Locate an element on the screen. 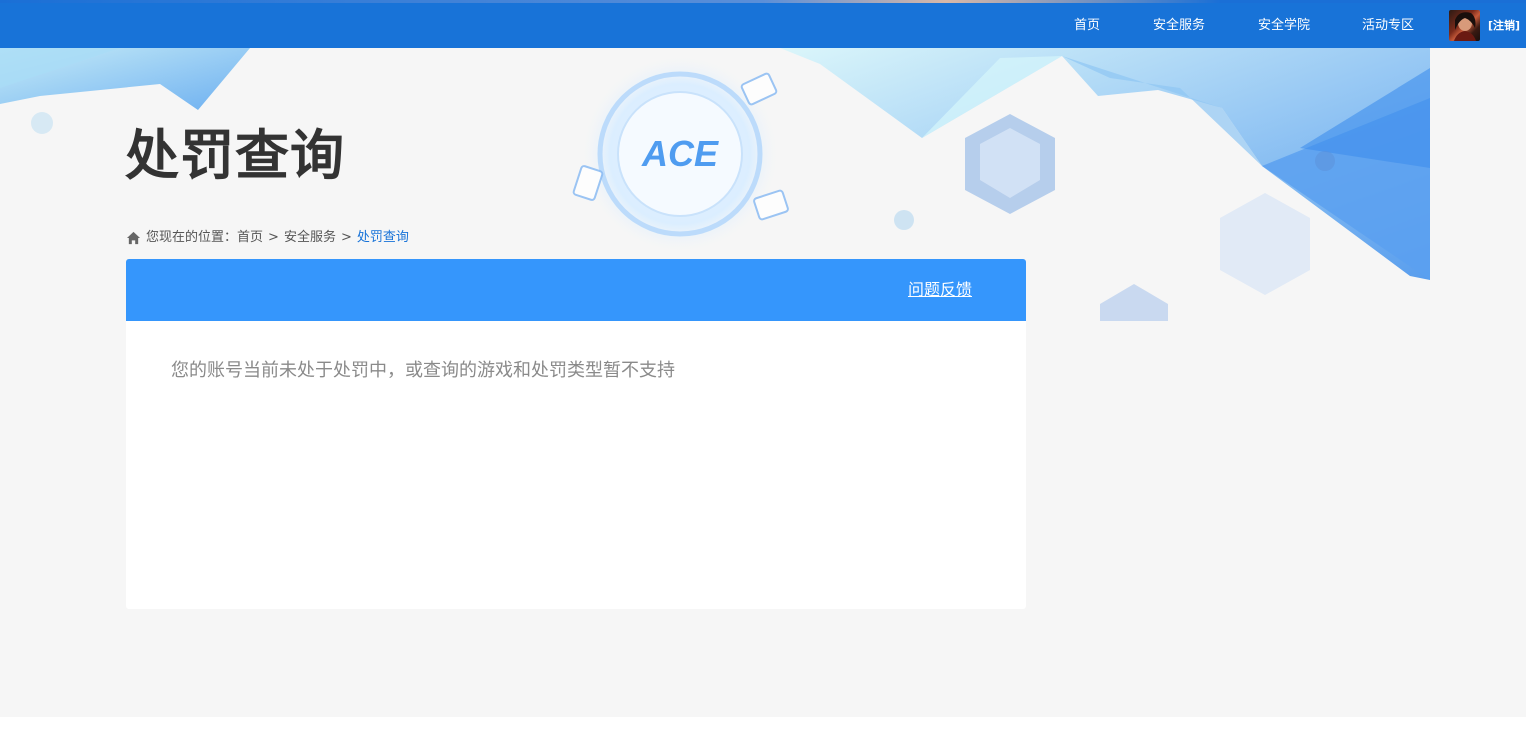 The width and height of the screenshot is (1526, 748). footer is located at coordinates (763, 732).